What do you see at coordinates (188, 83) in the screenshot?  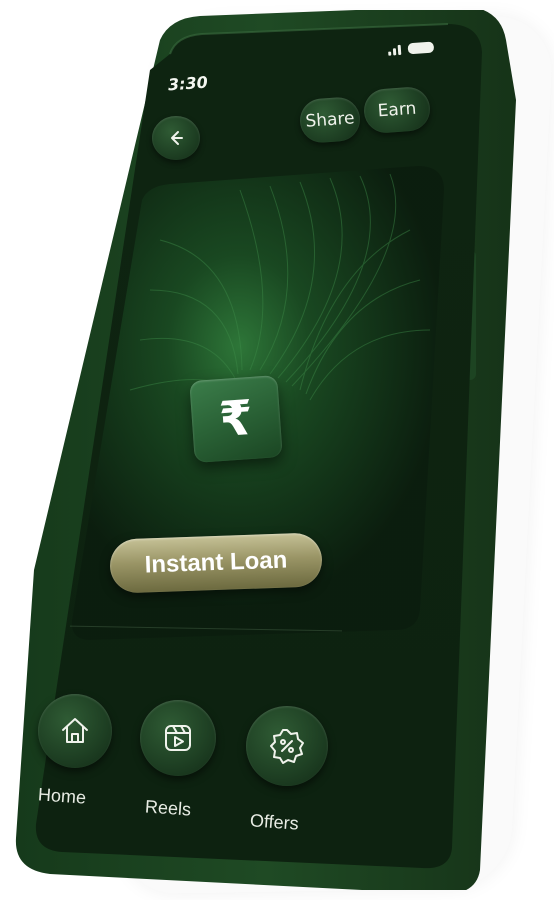 I see `status-time: 3:30` at bounding box center [188, 83].